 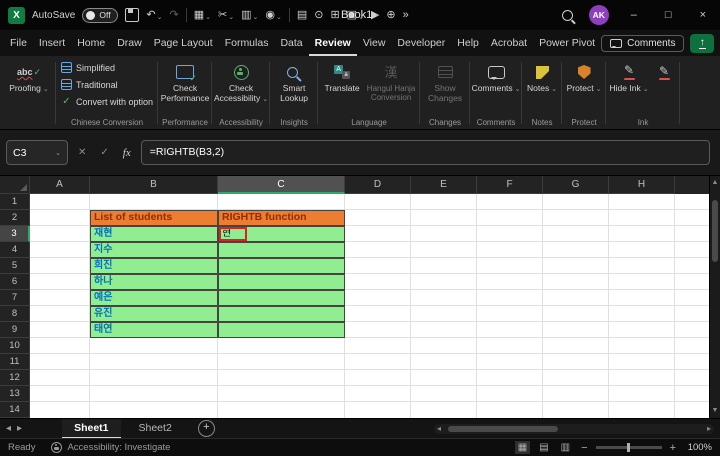 I want to click on redo-button: ↷, so click(x=173, y=15).